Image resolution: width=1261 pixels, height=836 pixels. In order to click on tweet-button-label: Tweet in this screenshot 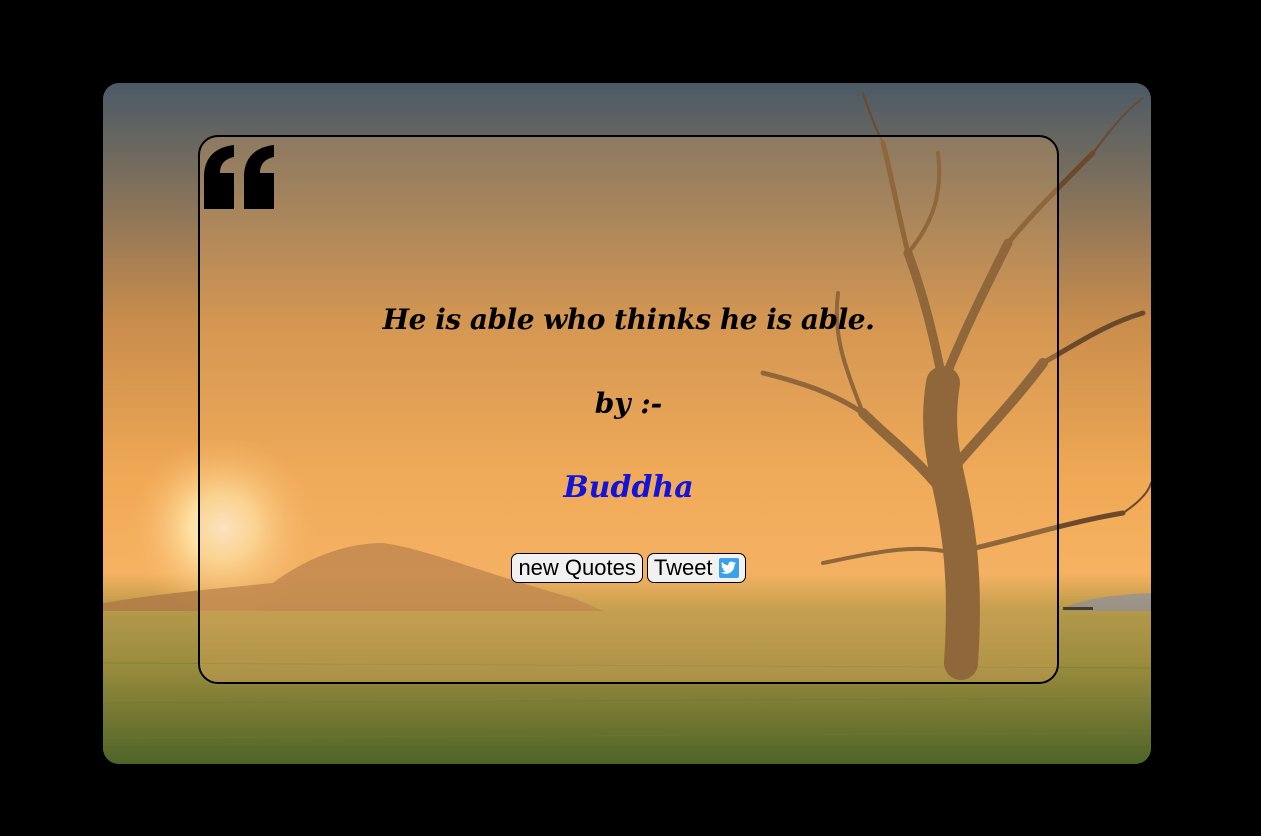, I will do `click(683, 567)`.